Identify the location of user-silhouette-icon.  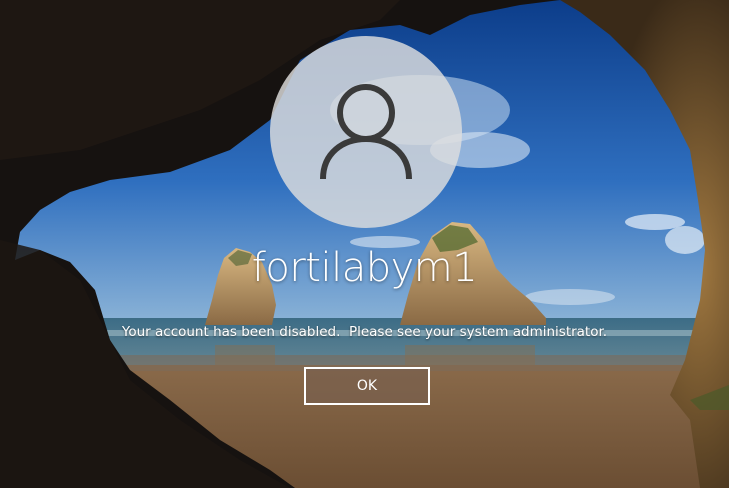
(366, 132).